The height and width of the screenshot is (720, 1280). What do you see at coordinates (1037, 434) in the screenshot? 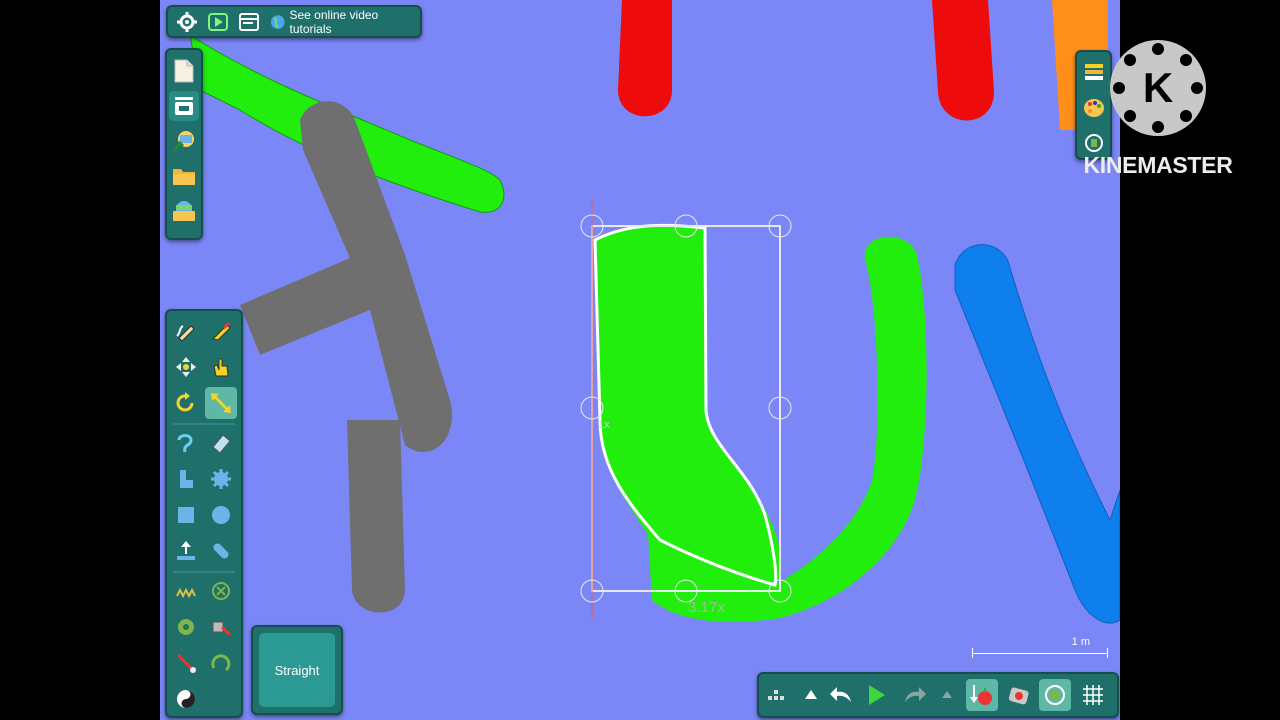
I see `blue-stroke` at bounding box center [1037, 434].